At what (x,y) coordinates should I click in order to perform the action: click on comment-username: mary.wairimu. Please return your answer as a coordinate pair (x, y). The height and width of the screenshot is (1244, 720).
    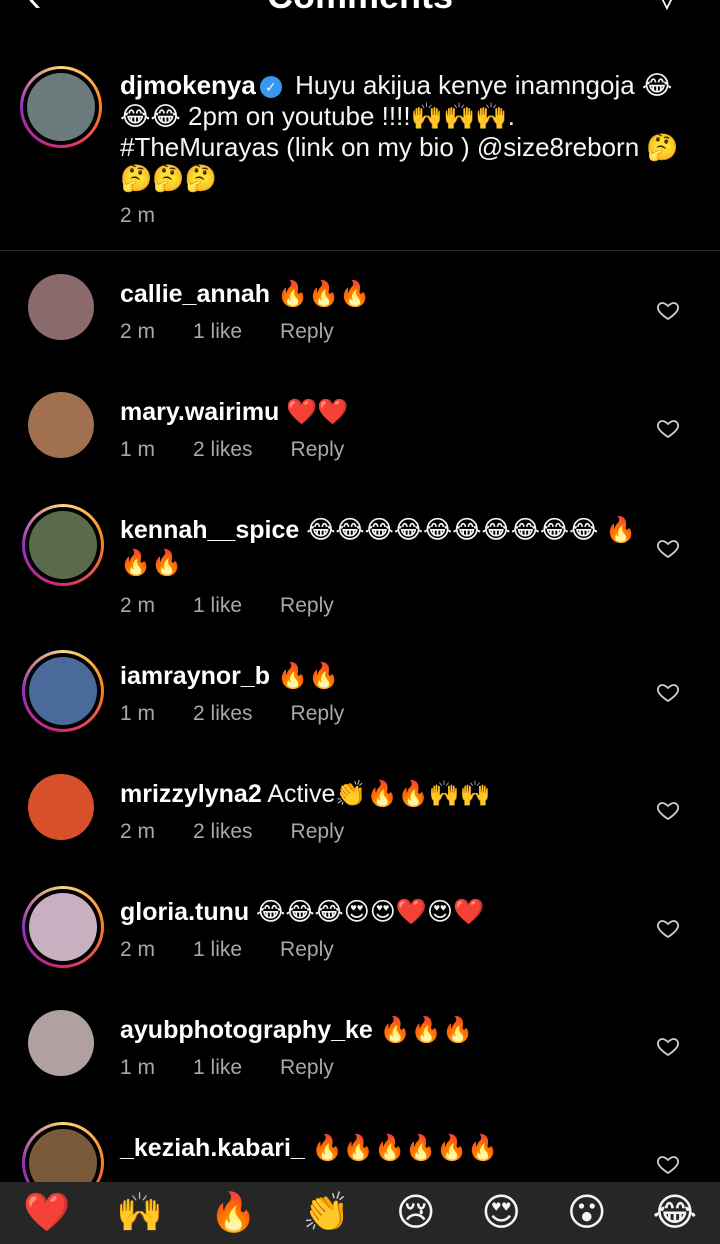
    Looking at the image, I should click on (199, 412).